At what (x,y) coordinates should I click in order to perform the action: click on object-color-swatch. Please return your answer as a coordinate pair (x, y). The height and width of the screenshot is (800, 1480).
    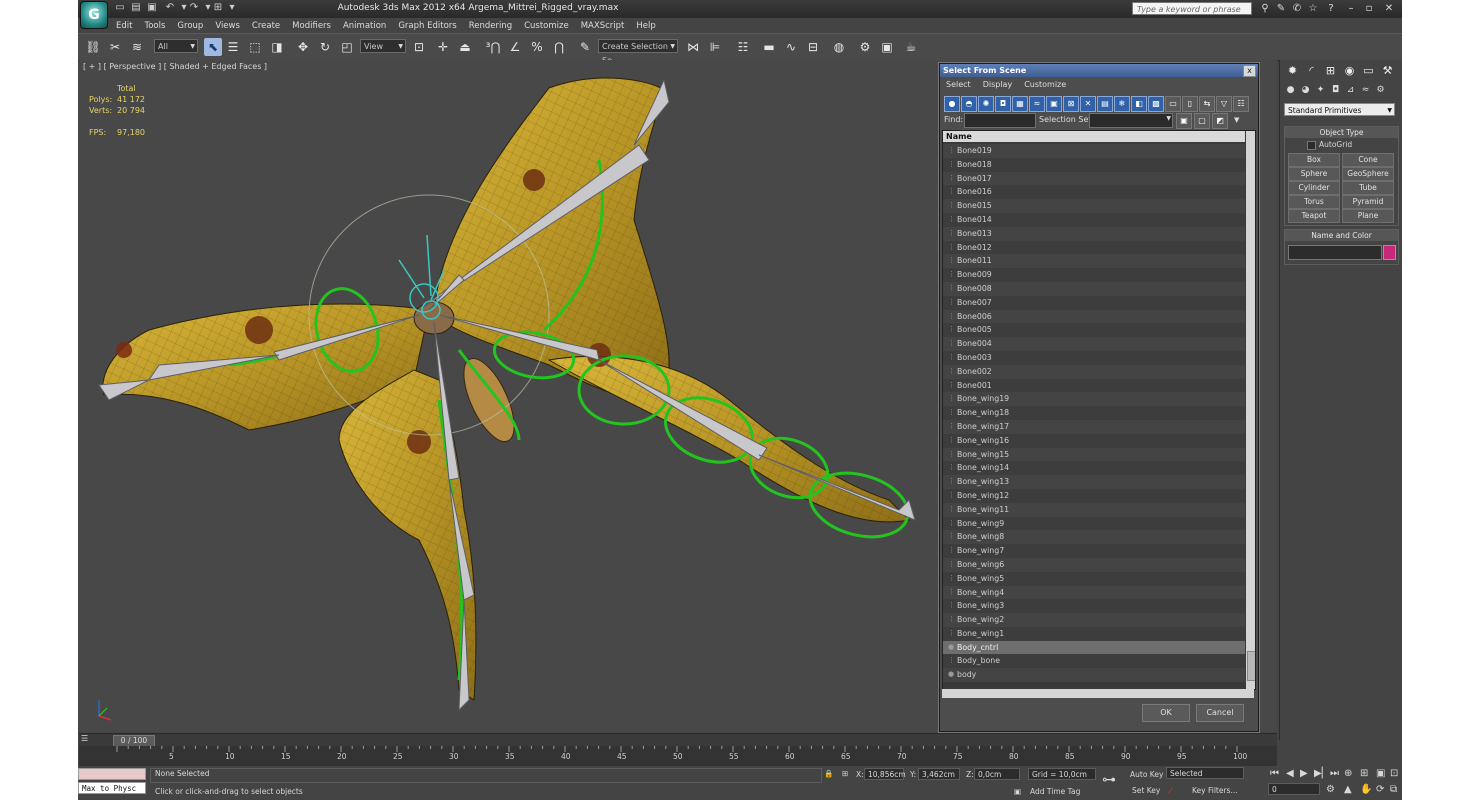
    Looking at the image, I should click on (1389, 252).